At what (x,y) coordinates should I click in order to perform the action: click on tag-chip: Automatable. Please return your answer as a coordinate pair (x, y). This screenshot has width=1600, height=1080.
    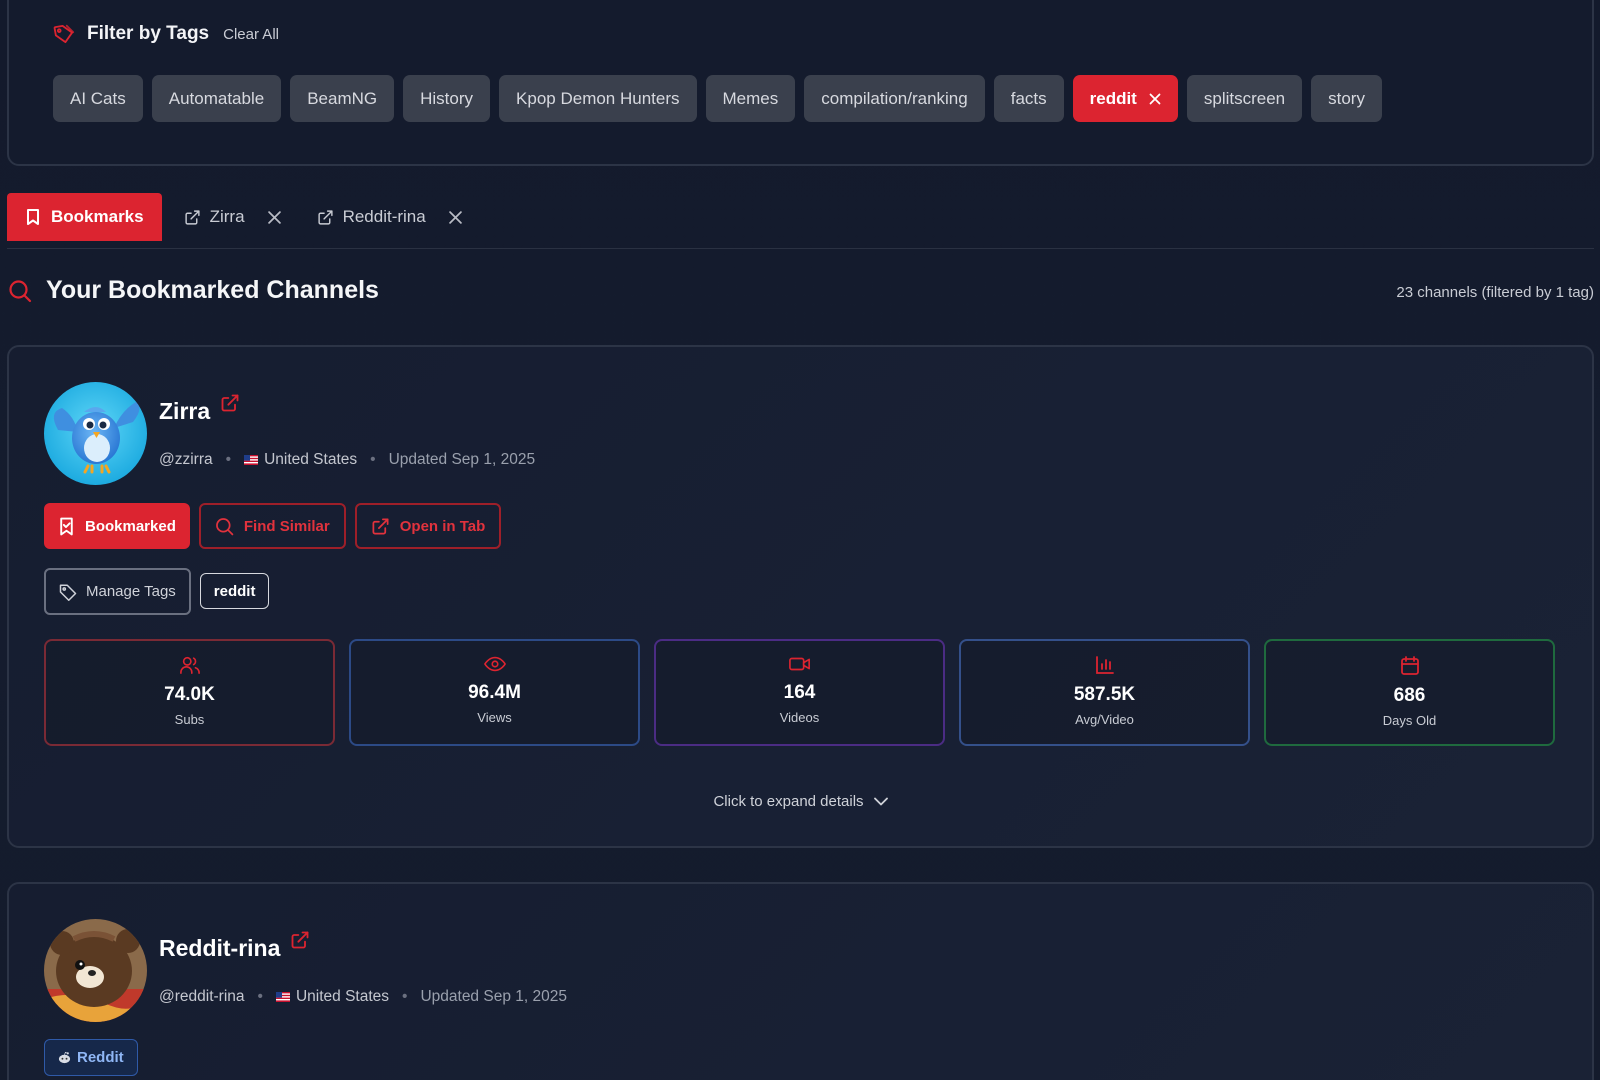
    Looking at the image, I should click on (216, 98).